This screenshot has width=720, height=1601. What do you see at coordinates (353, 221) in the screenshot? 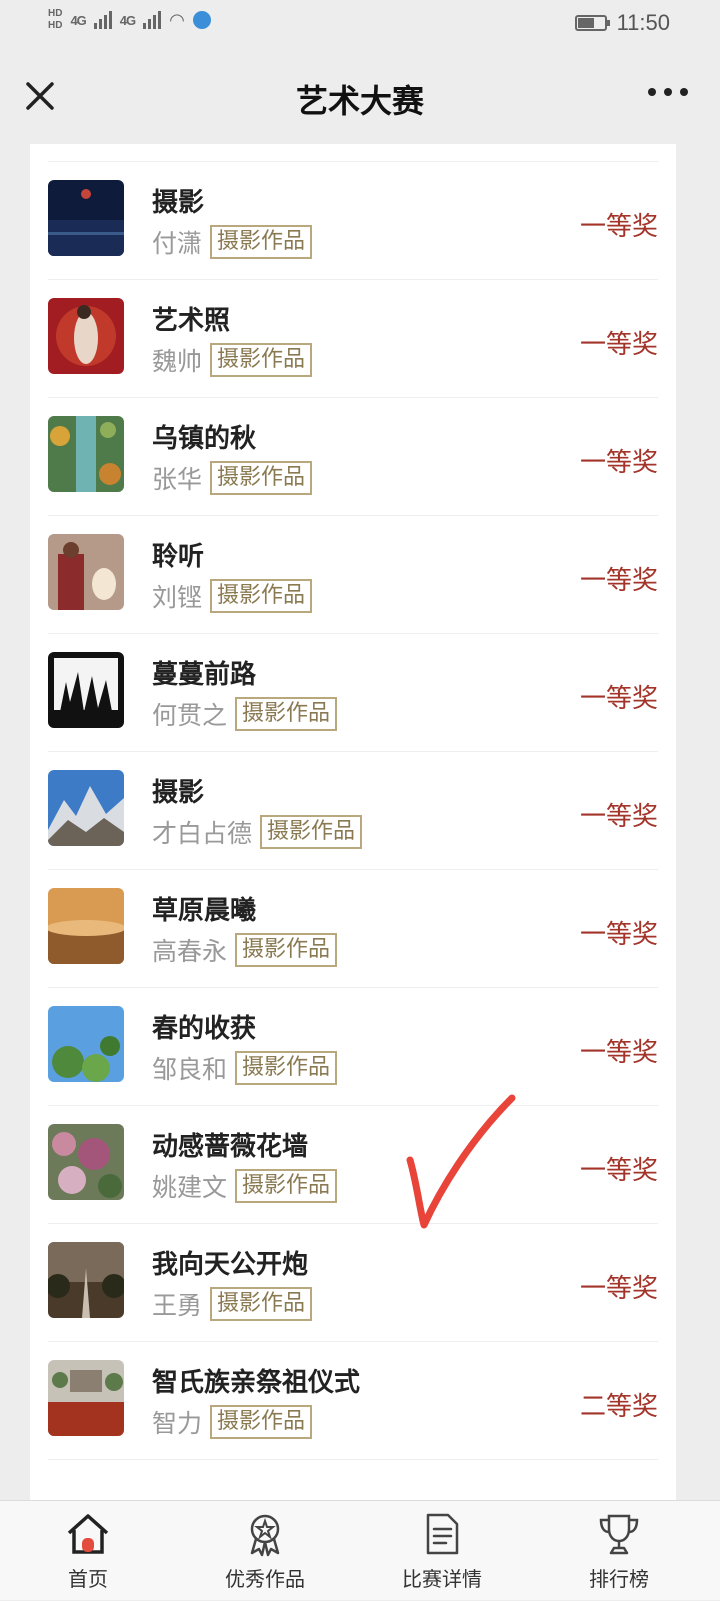
I see `list-item: 摄影 付潇 摄影作品 一等奖` at bounding box center [353, 221].